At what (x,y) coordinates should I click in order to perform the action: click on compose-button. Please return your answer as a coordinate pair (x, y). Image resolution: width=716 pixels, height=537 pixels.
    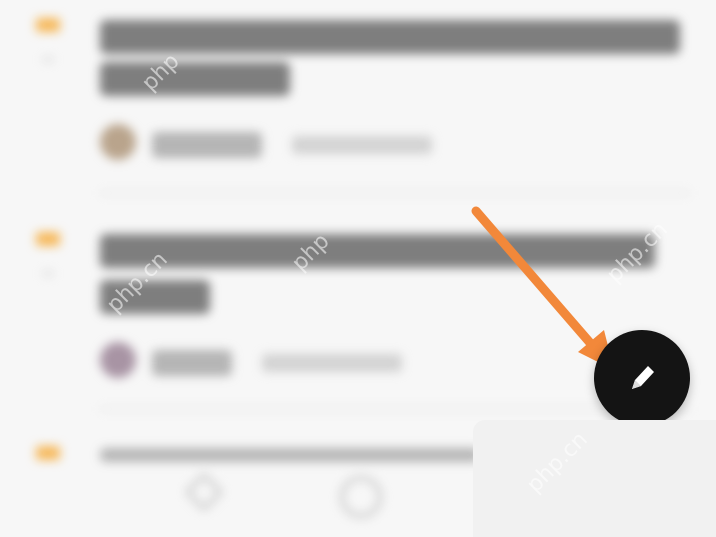
    Looking at the image, I should click on (642, 378).